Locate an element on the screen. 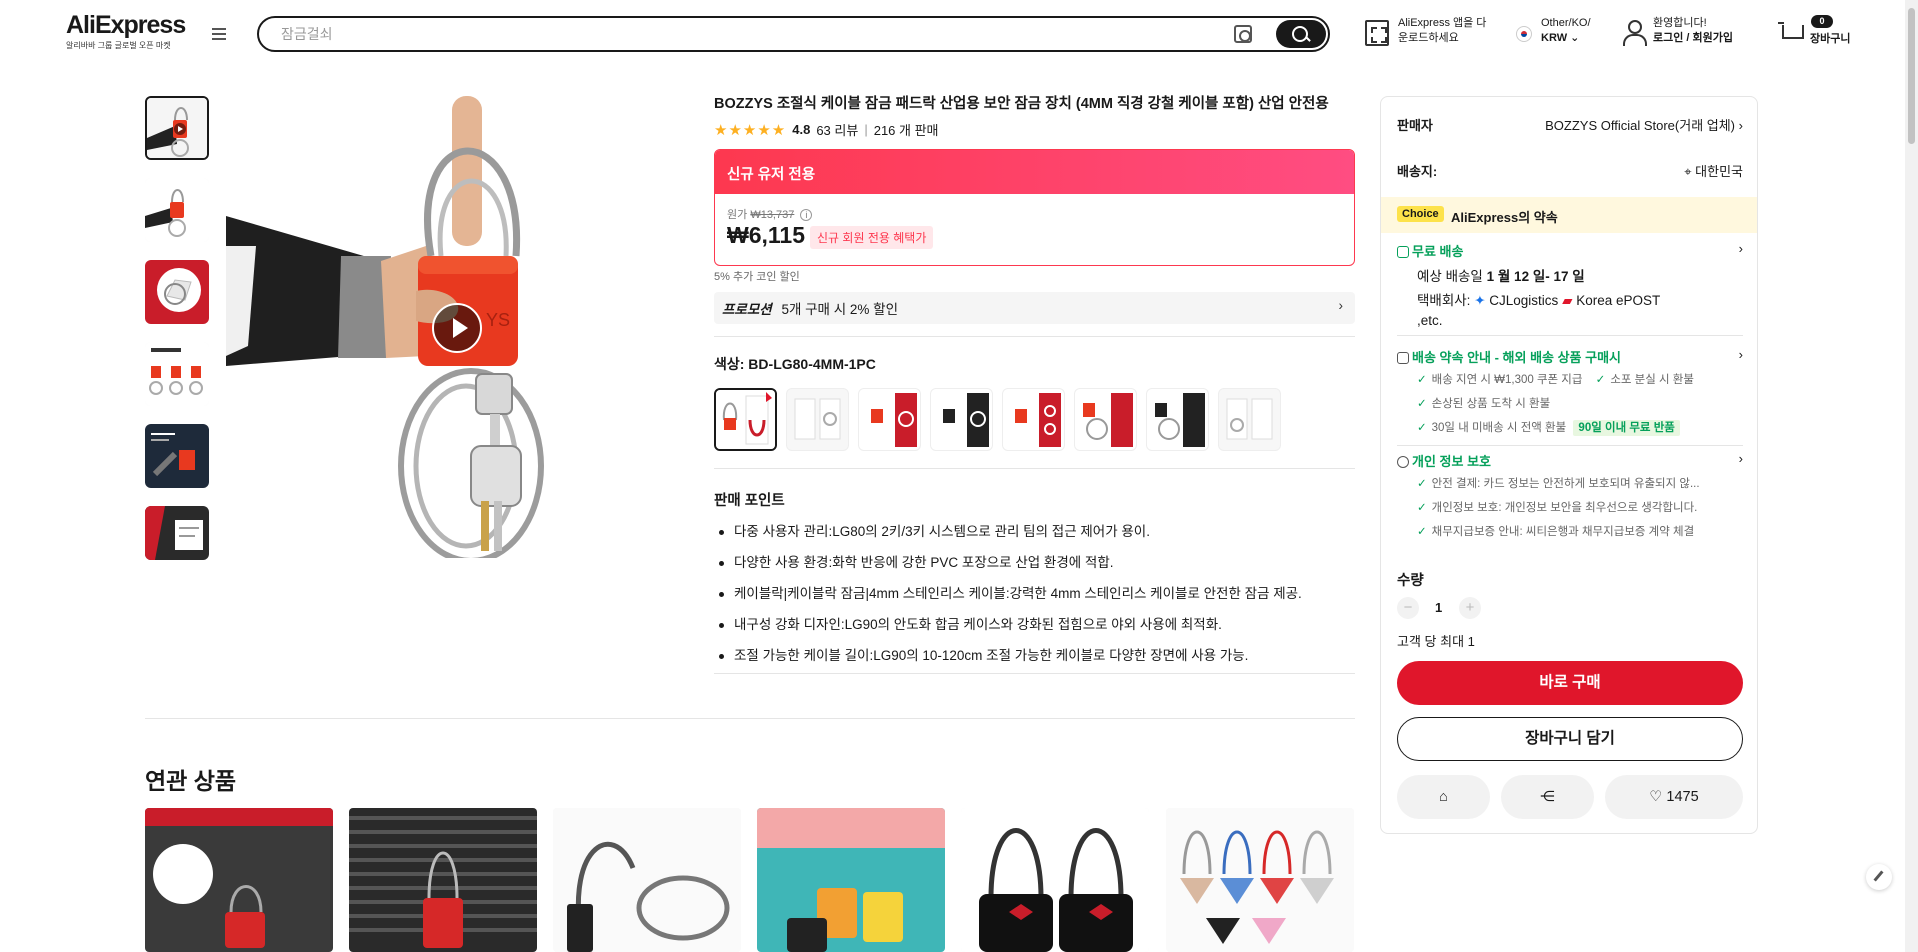 The image size is (1918, 952). aliexpress-logo: AliExpress 알리바바 그룹 글로벌 오픈 마켓 is located at coordinates (126, 31).